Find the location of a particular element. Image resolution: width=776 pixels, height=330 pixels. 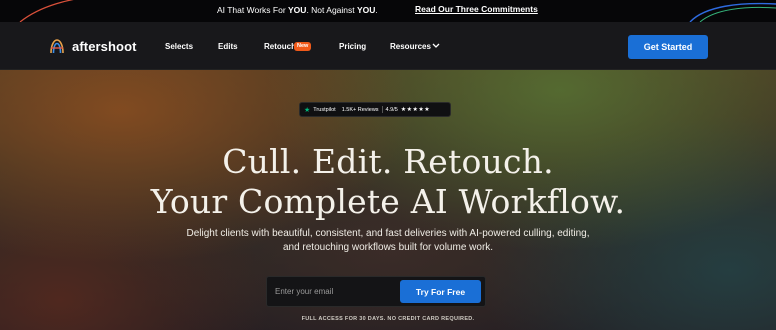

nav-item-retouch: Retouch is located at coordinates (280, 46).